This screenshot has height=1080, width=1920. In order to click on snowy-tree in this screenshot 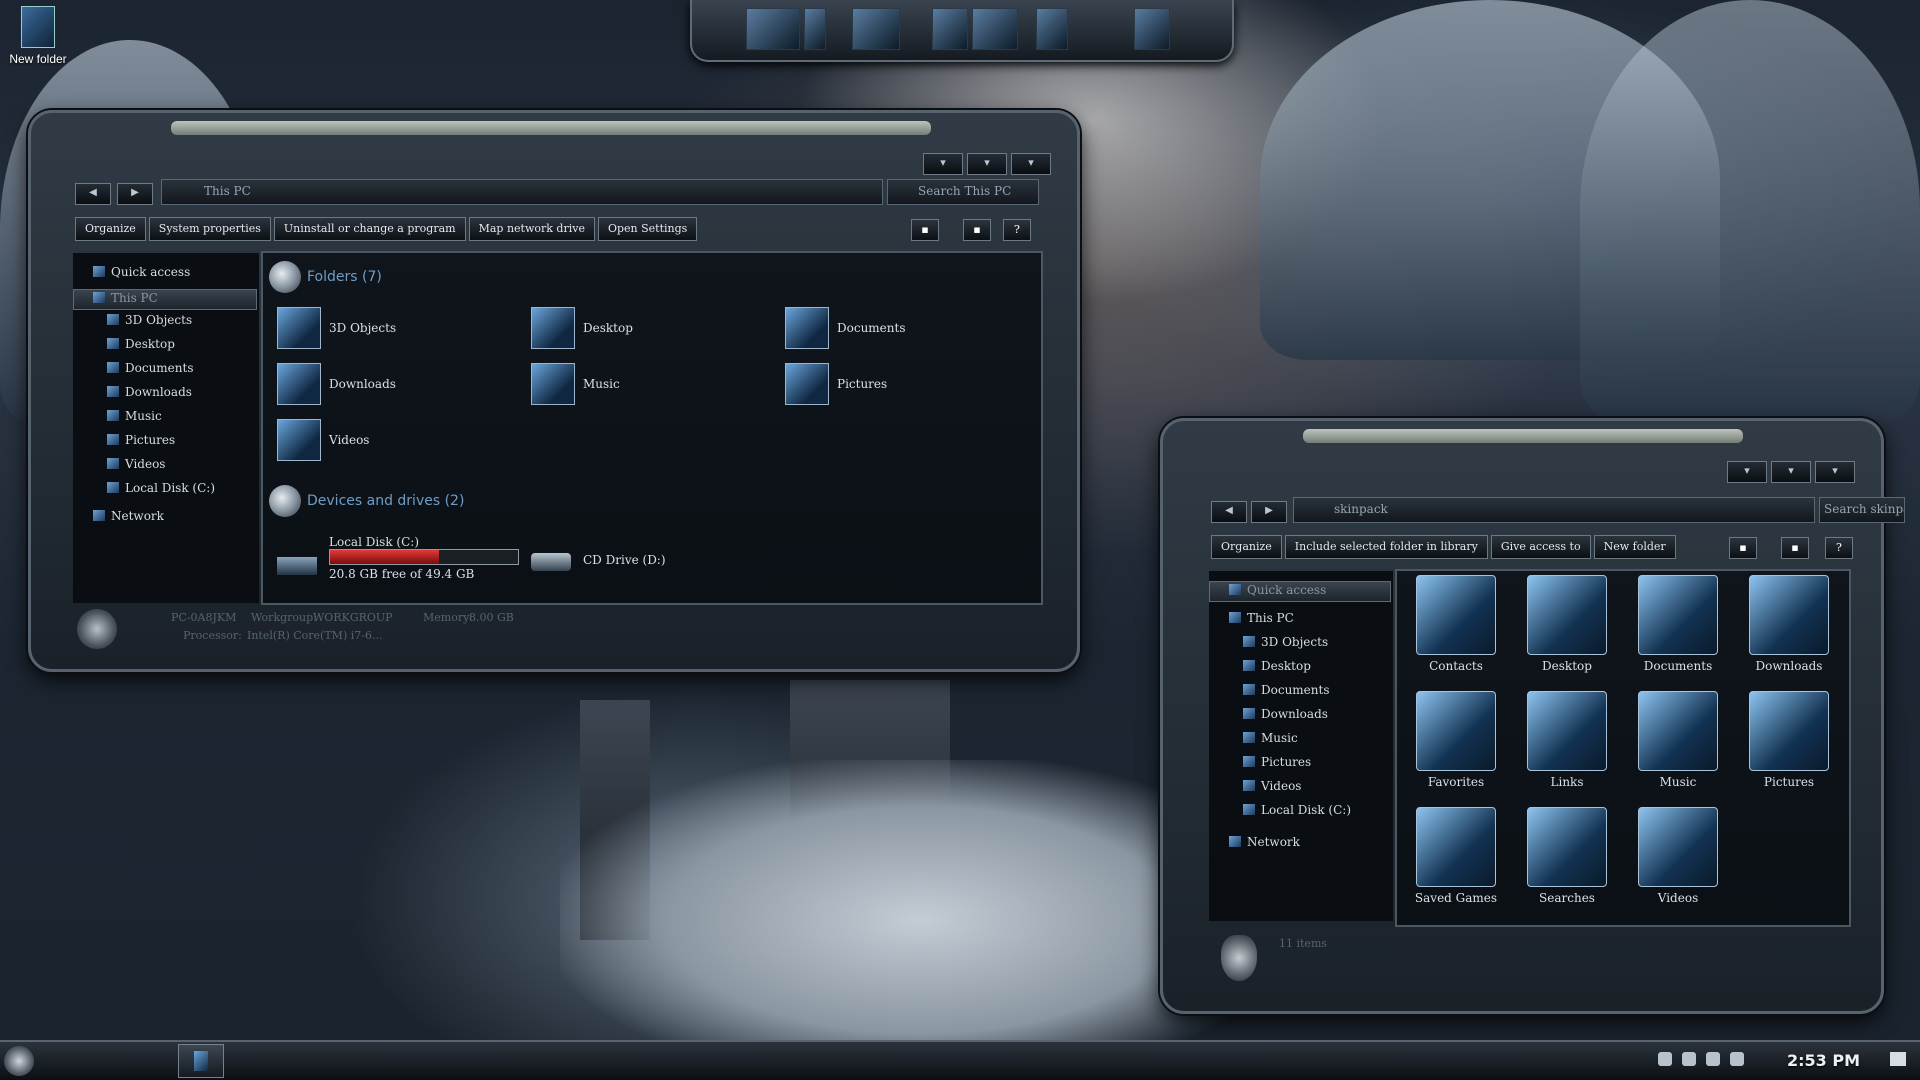, I will do `click(1750, 210)`.